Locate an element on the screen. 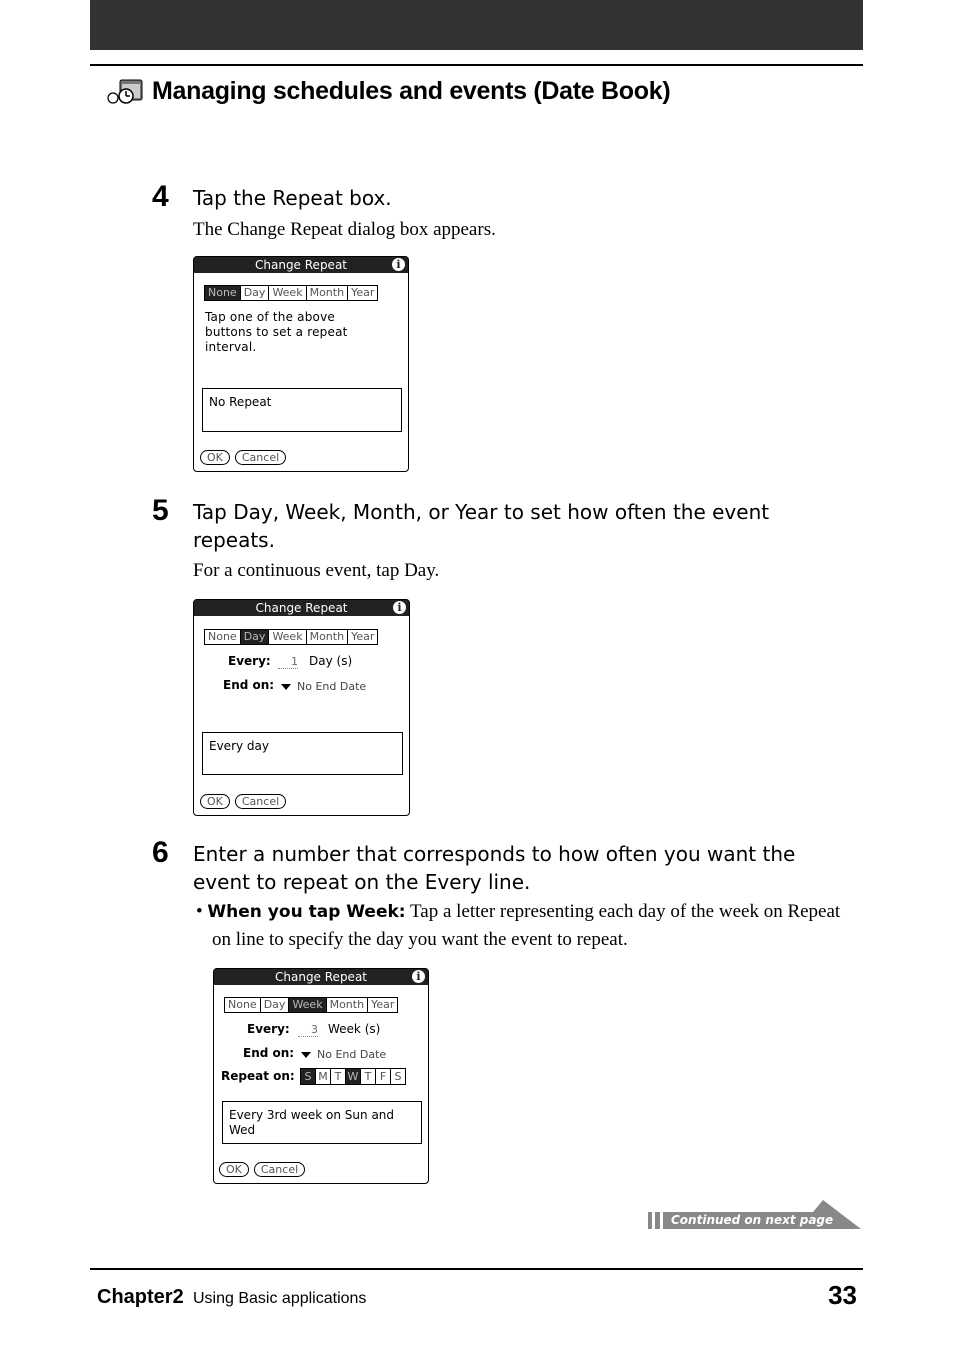 The height and width of the screenshot is (1352, 954). every-input: 1 is located at coordinates (288, 662).